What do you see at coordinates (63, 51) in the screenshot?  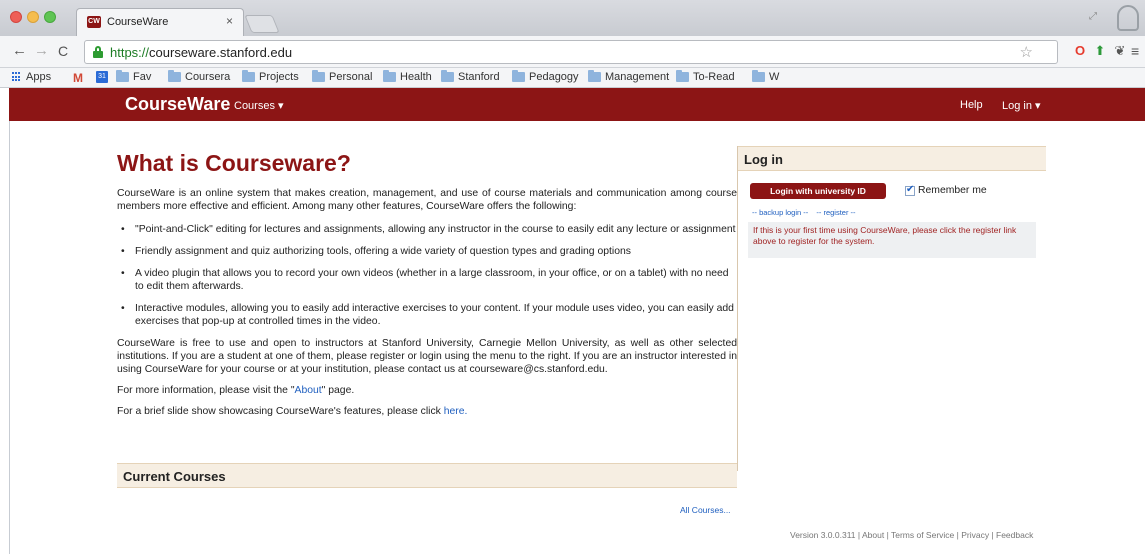 I see `reload-icon: C` at bounding box center [63, 51].